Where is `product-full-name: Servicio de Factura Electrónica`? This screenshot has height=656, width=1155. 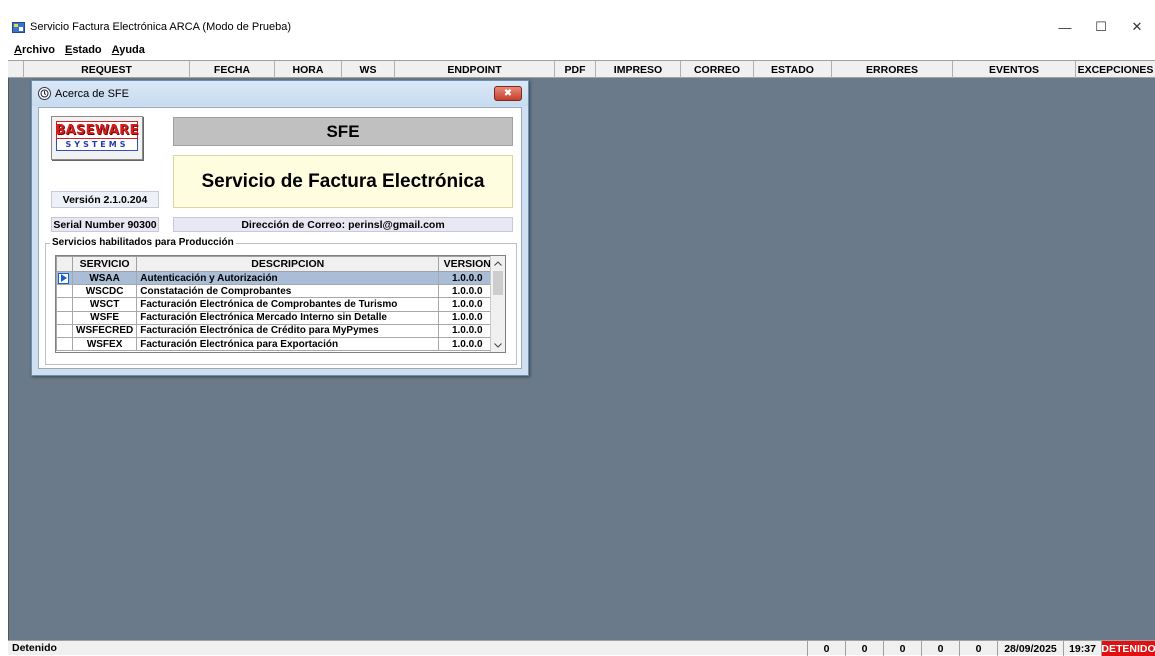
product-full-name: Servicio de Factura Electrónica is located at coordinates (343, 181).